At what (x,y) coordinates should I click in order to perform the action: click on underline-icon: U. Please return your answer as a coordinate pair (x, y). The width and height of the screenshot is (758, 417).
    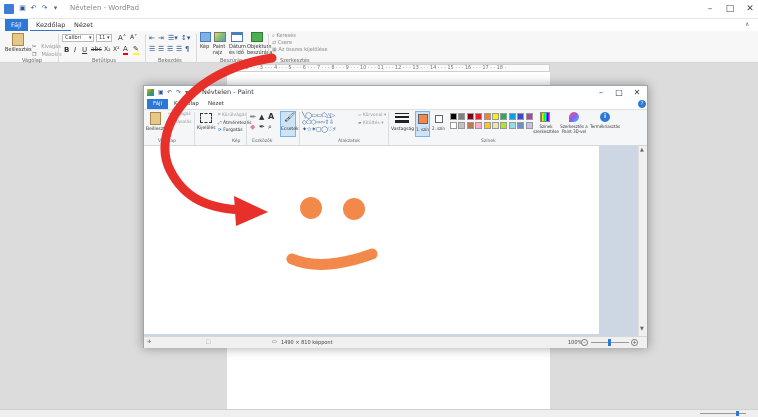
    Looking at the image, I should click on (84, 50).